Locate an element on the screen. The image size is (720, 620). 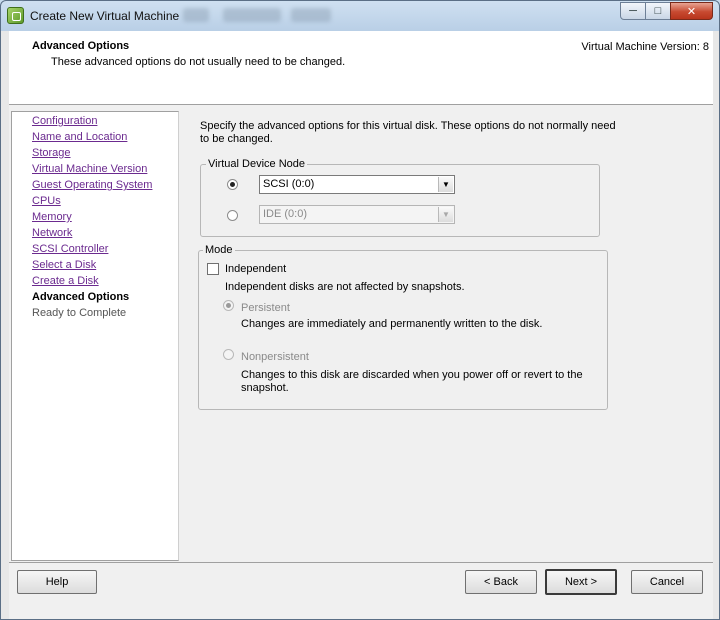
nav-item-name-and-location: Name and Location is located at coordinates (79, 137).